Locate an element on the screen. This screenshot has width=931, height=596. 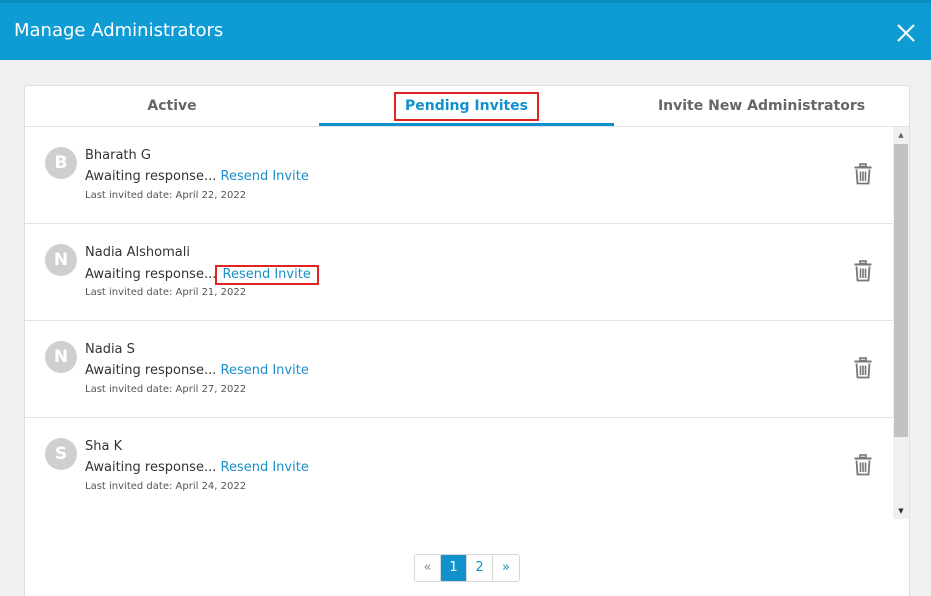
invitee-name: Nadia S is located at coordinates (110, 349).